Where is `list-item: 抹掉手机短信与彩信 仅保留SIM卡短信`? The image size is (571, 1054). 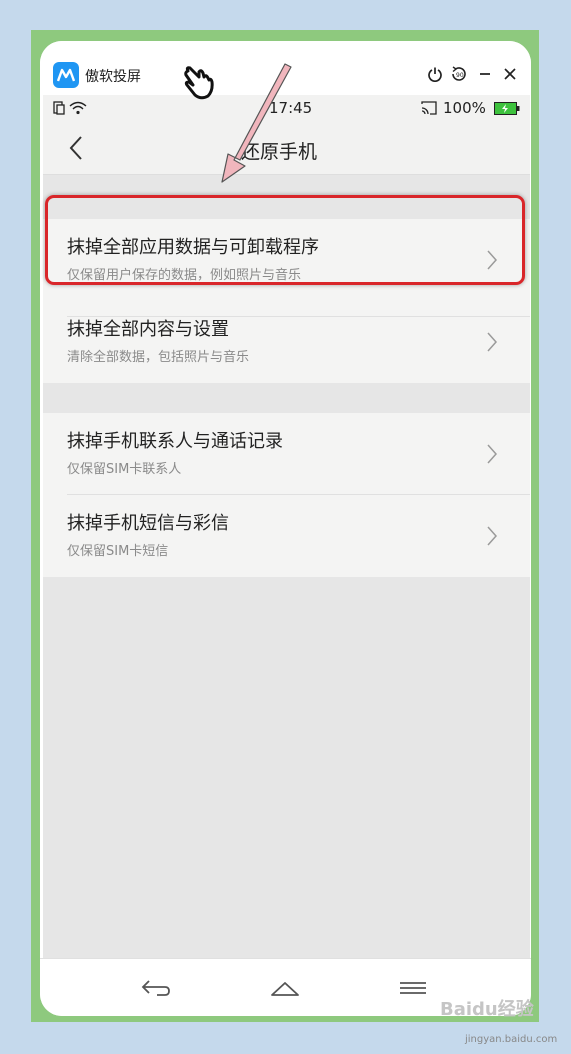 list-item: 抹掉手机短信与彩信 仅保留SIM卡短信 is located at coordinates (286, 536).